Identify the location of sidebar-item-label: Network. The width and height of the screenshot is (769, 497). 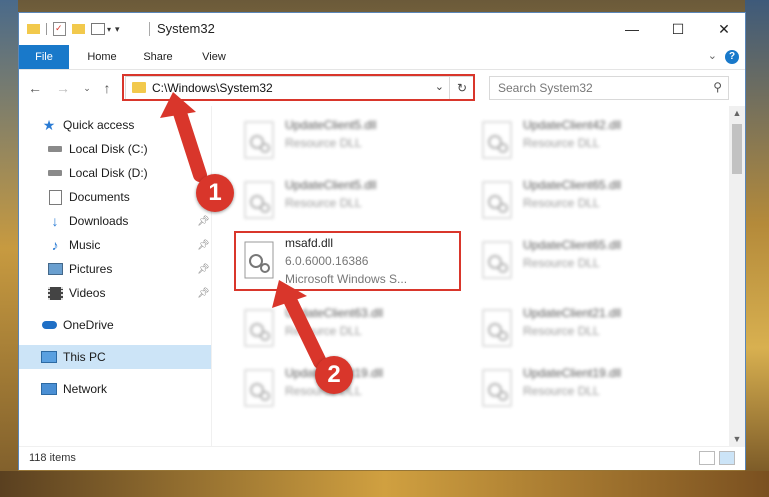
(85, 389).